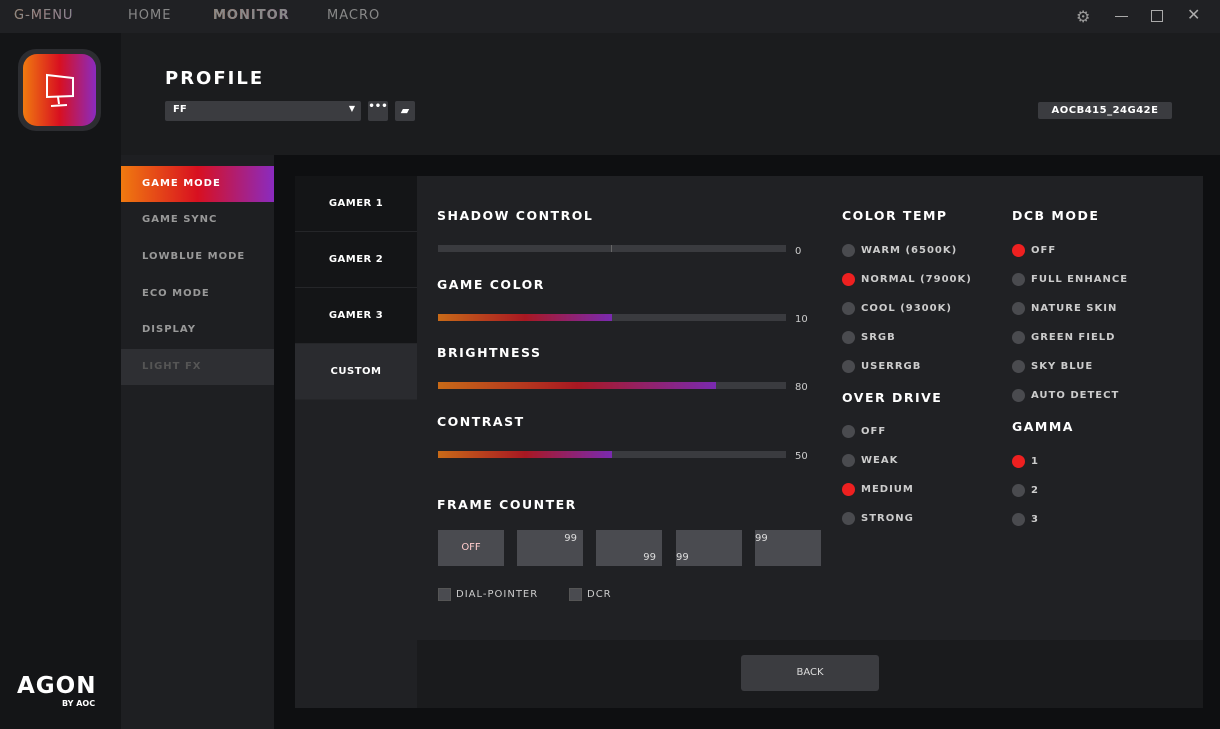  I want to click on dcb-mode-option: NATURE SKIN, so click(1064, 308).